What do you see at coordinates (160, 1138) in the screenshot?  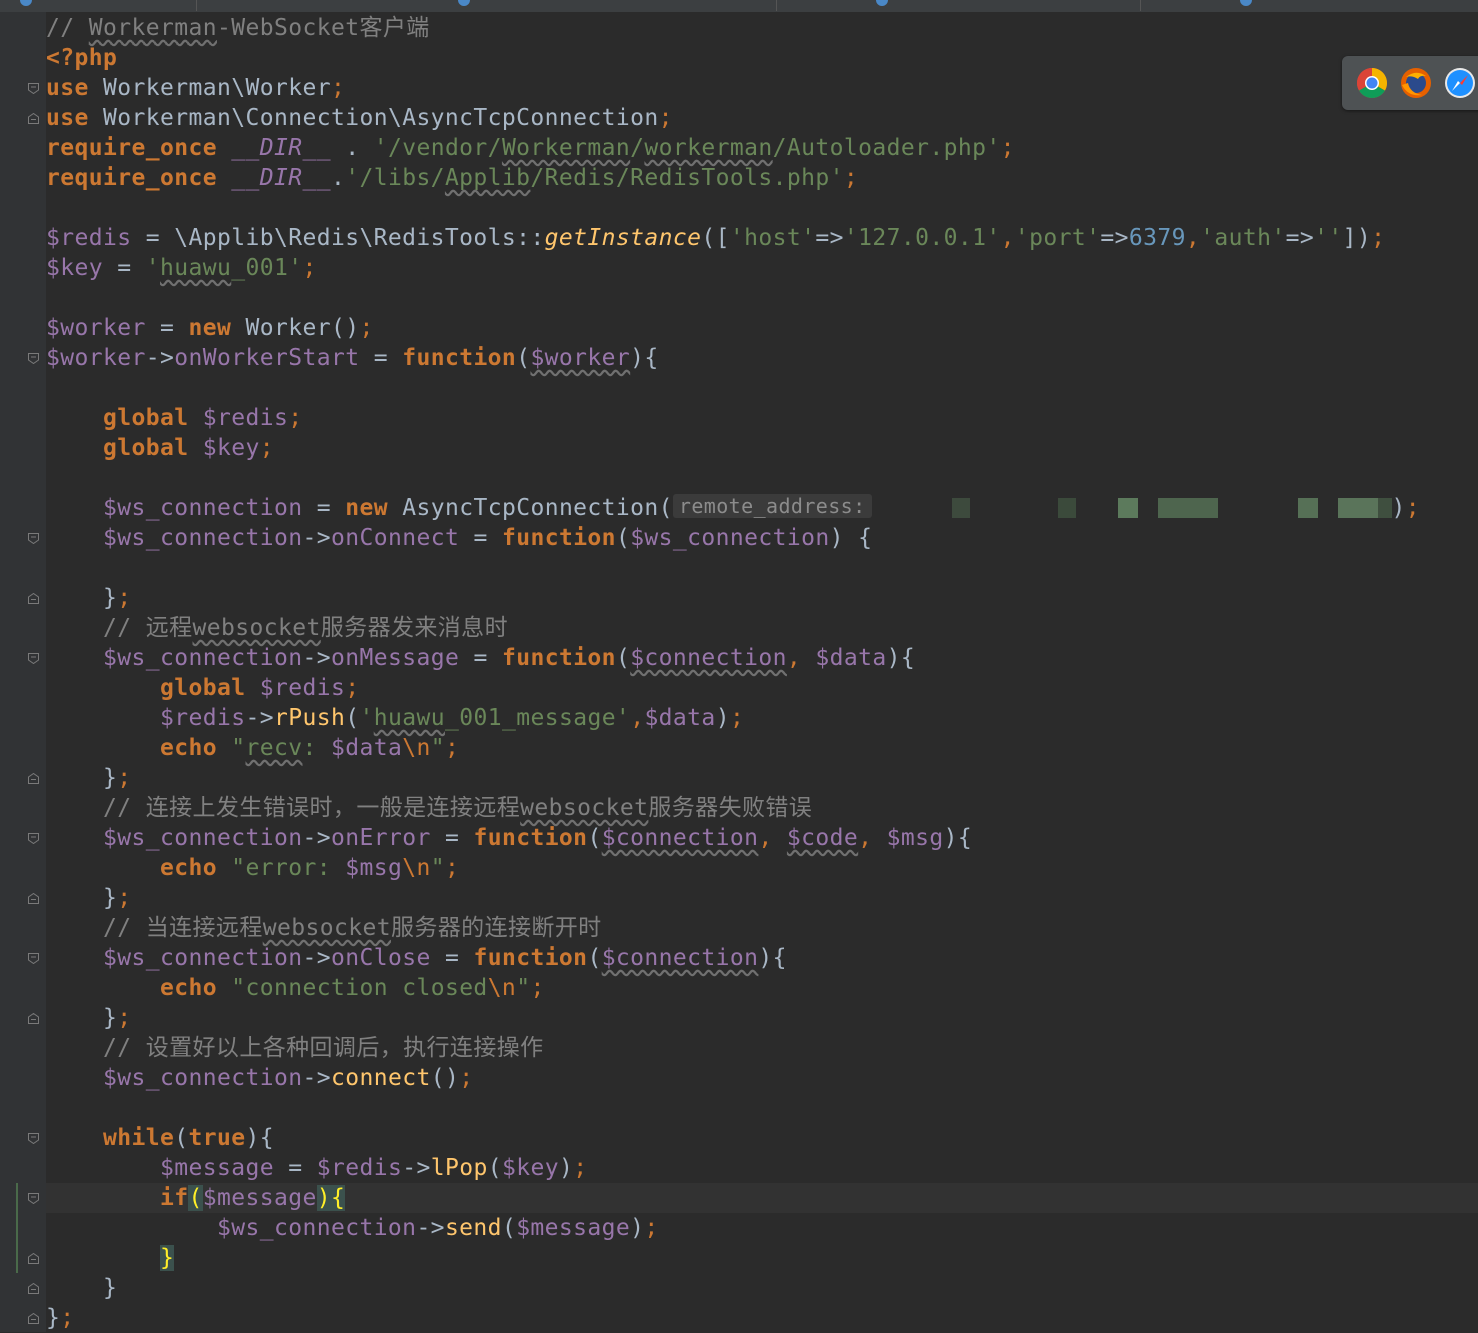 I see `code-line: while(true){` at bounding box center [160, 1138].